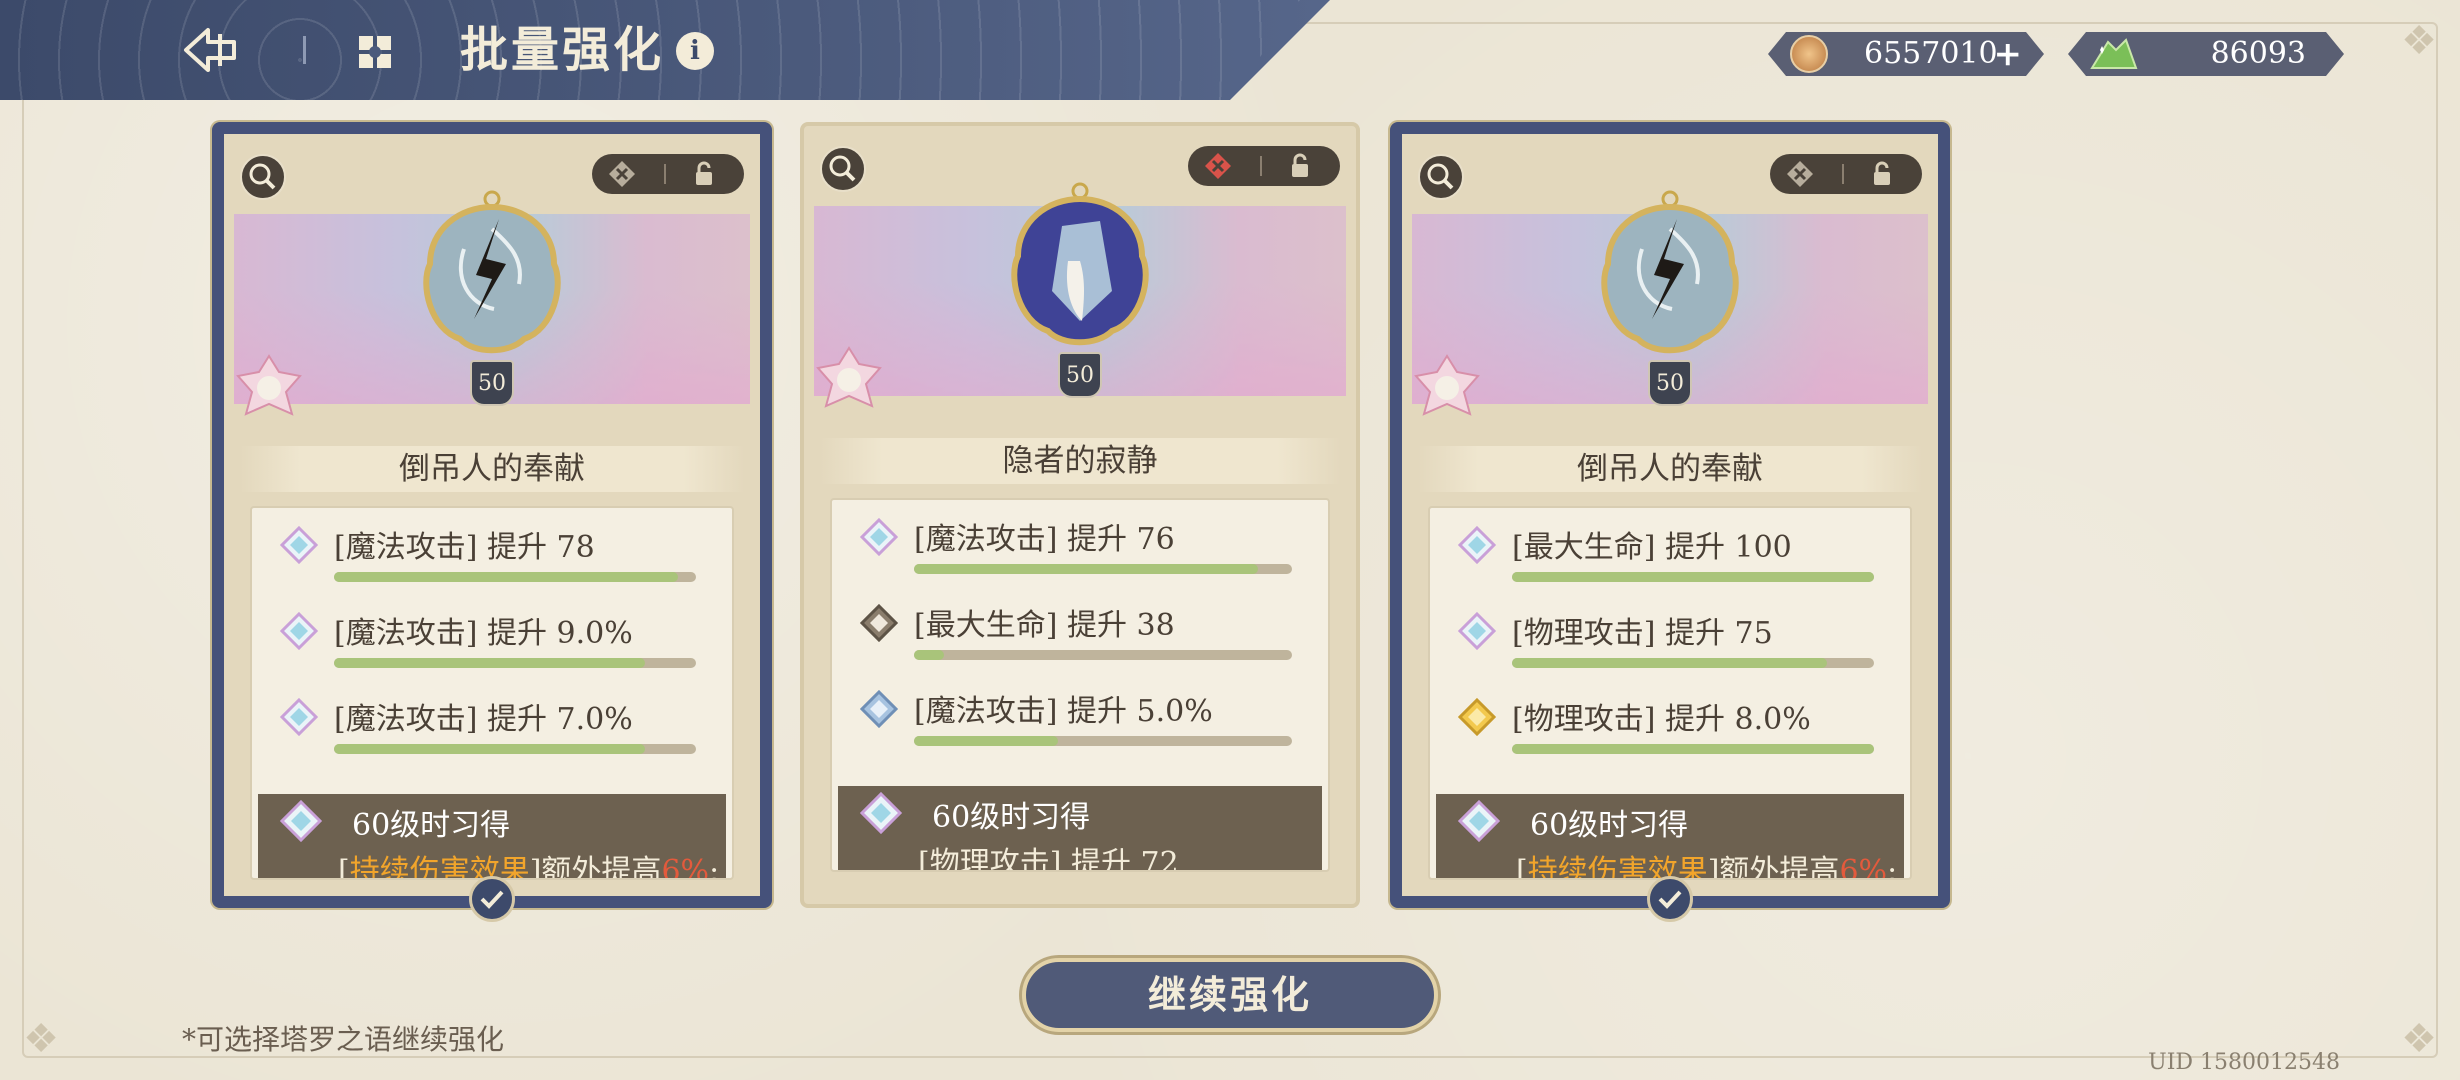  I want to click on stat-row: [魔法攻击] 提升 9.0%, so click(492, 637).